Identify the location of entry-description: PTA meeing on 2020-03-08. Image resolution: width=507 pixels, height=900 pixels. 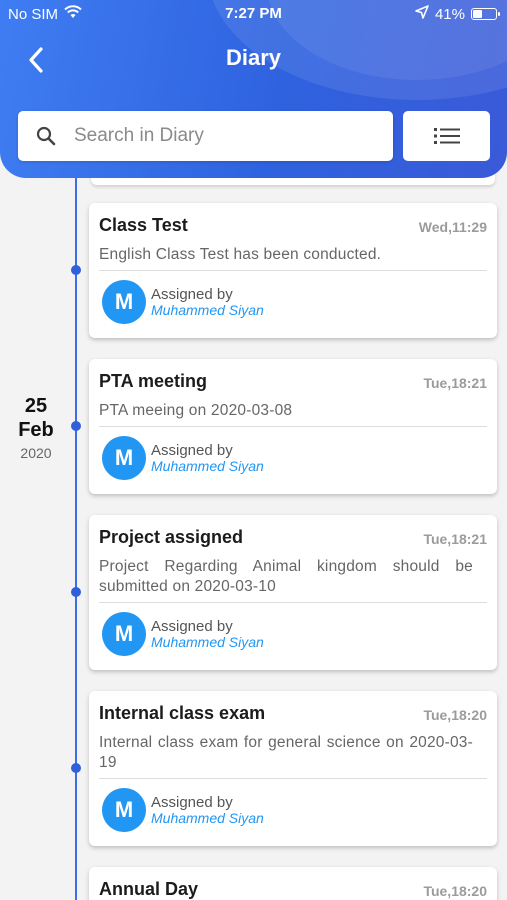
(196, 410).